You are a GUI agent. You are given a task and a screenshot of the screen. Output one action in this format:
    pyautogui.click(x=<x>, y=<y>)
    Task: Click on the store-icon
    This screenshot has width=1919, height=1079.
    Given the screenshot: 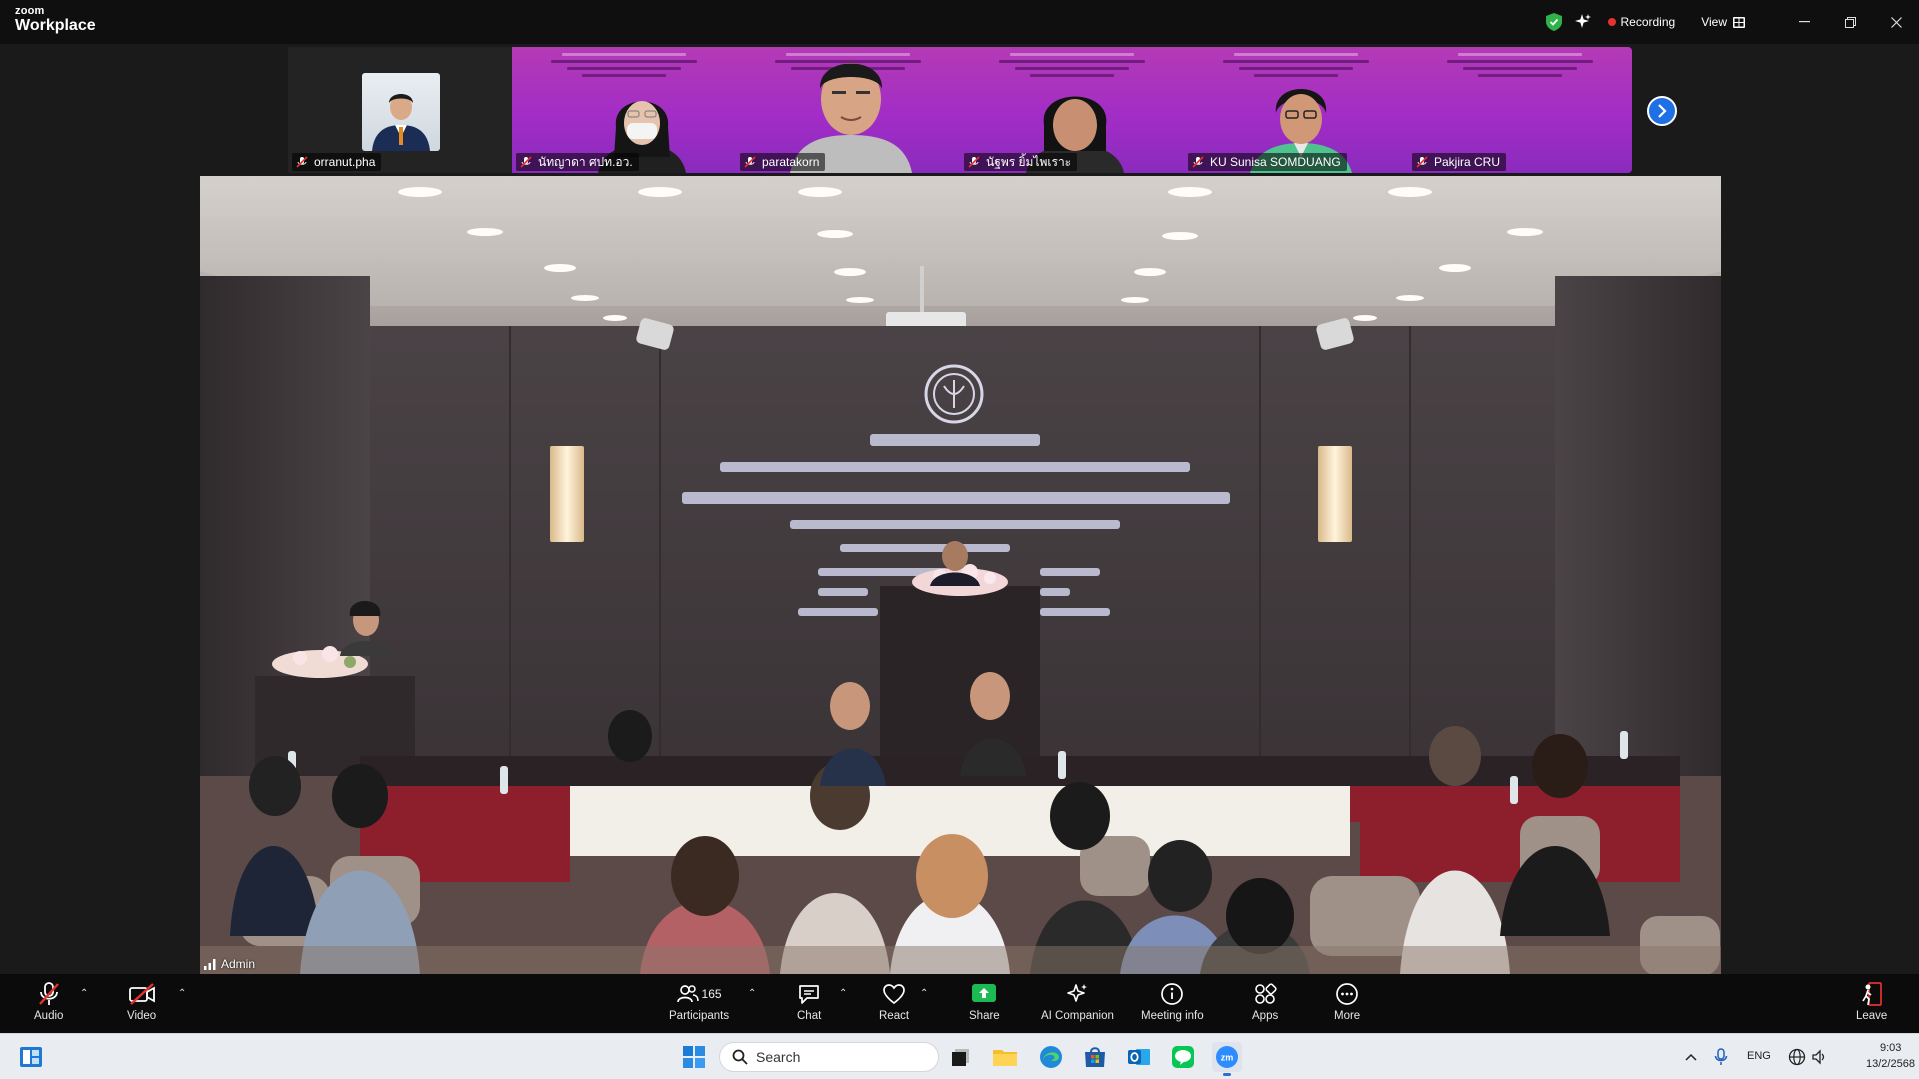 What is the action you would take?
    pyautogui.click(x=1095, y=1057)
    